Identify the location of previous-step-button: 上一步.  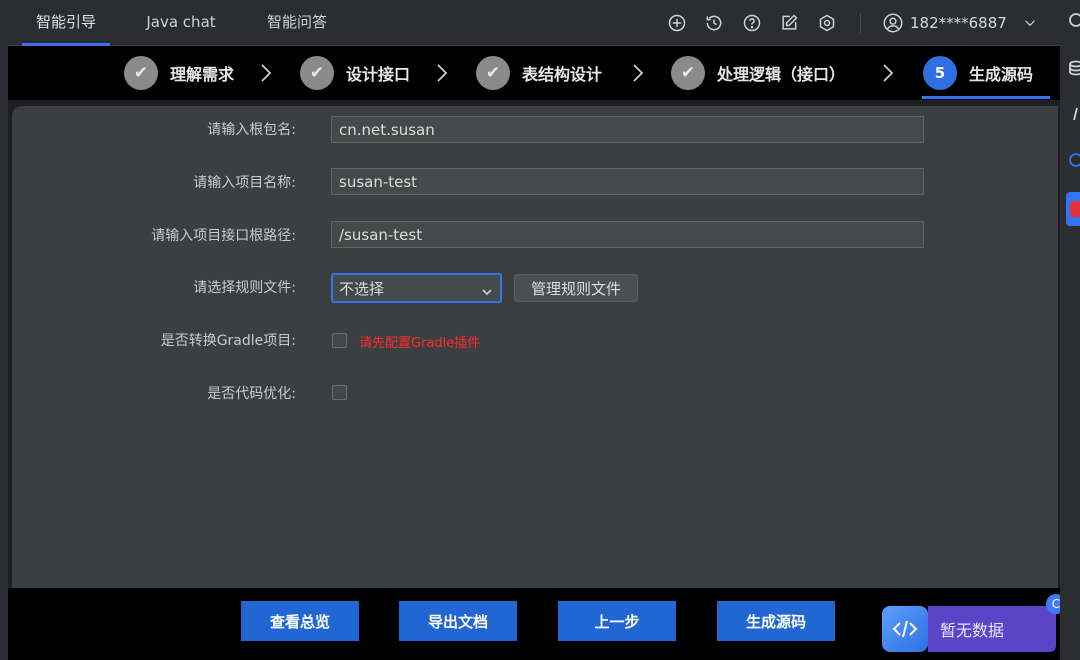
(617, 621).